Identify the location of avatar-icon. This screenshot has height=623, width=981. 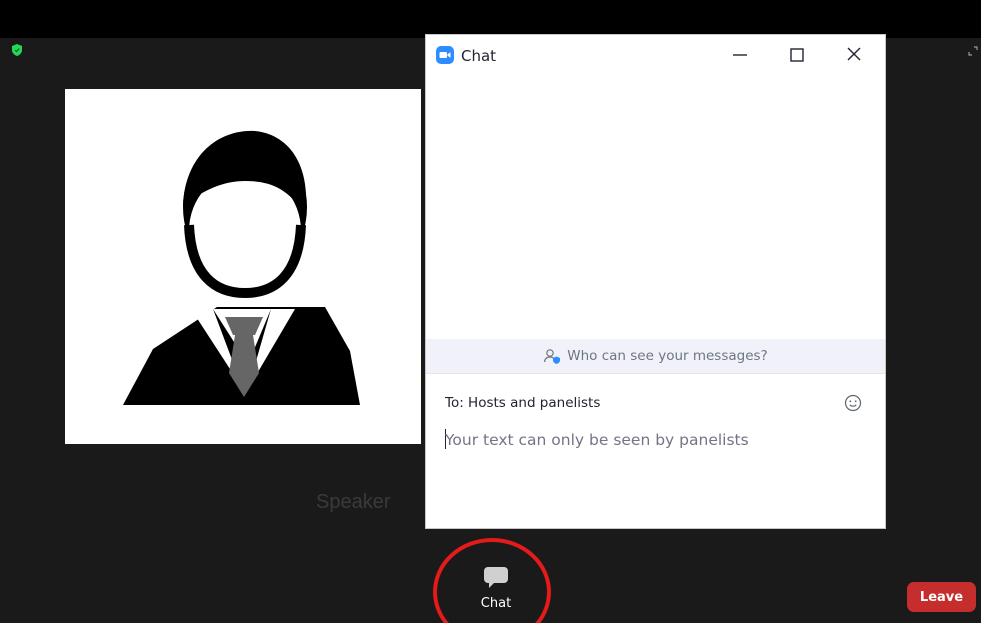
(241, 267).